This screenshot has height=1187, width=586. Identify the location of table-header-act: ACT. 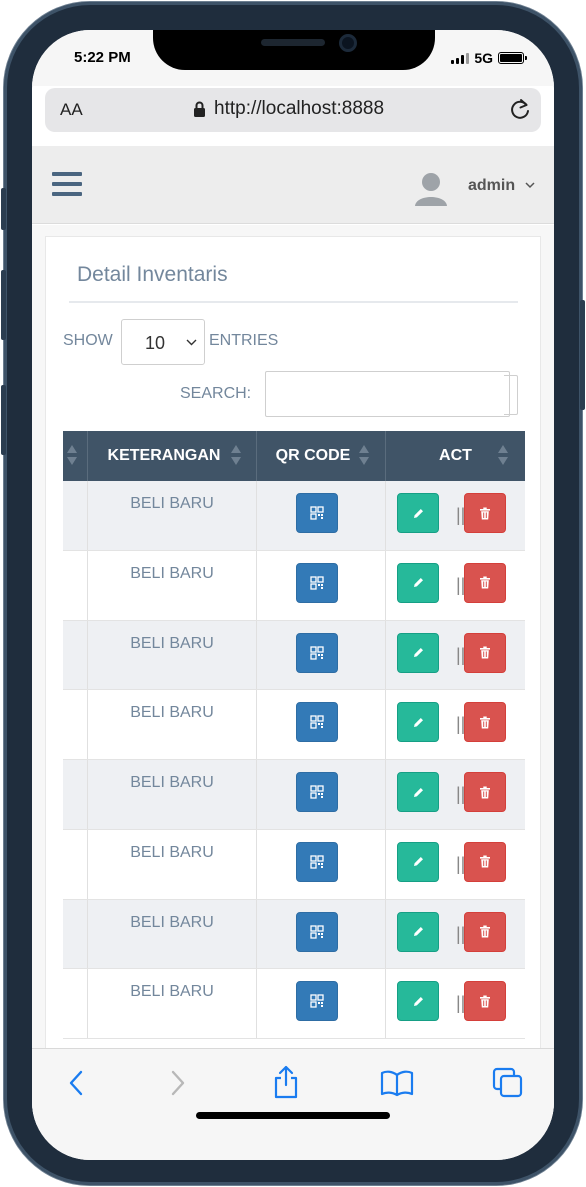
(455, 456).